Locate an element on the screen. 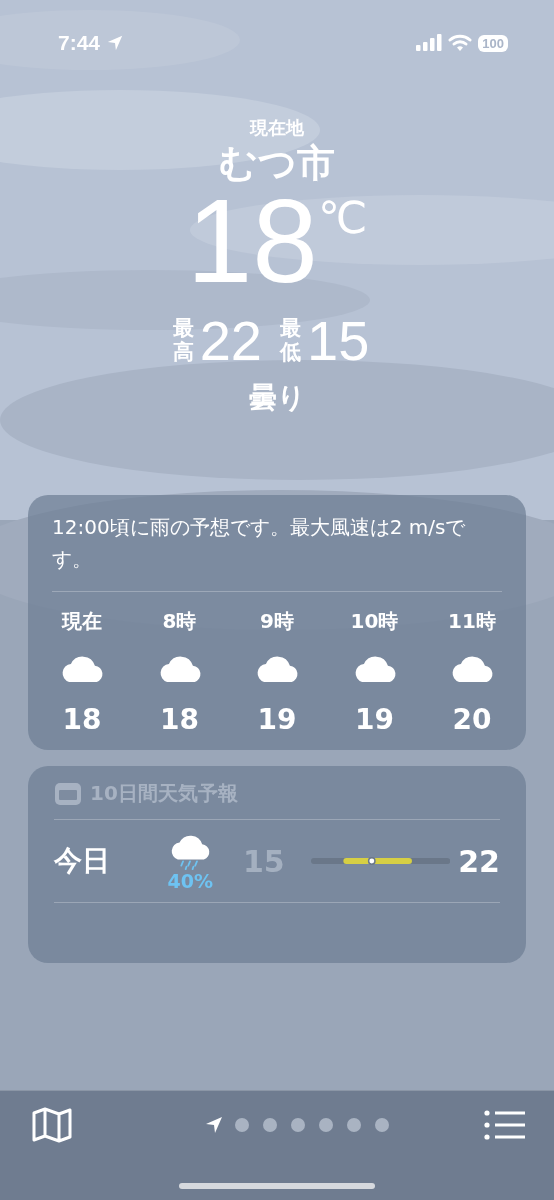 This screenshot has height=1200, width=554. map-button is located at coordinates (52, 1125).